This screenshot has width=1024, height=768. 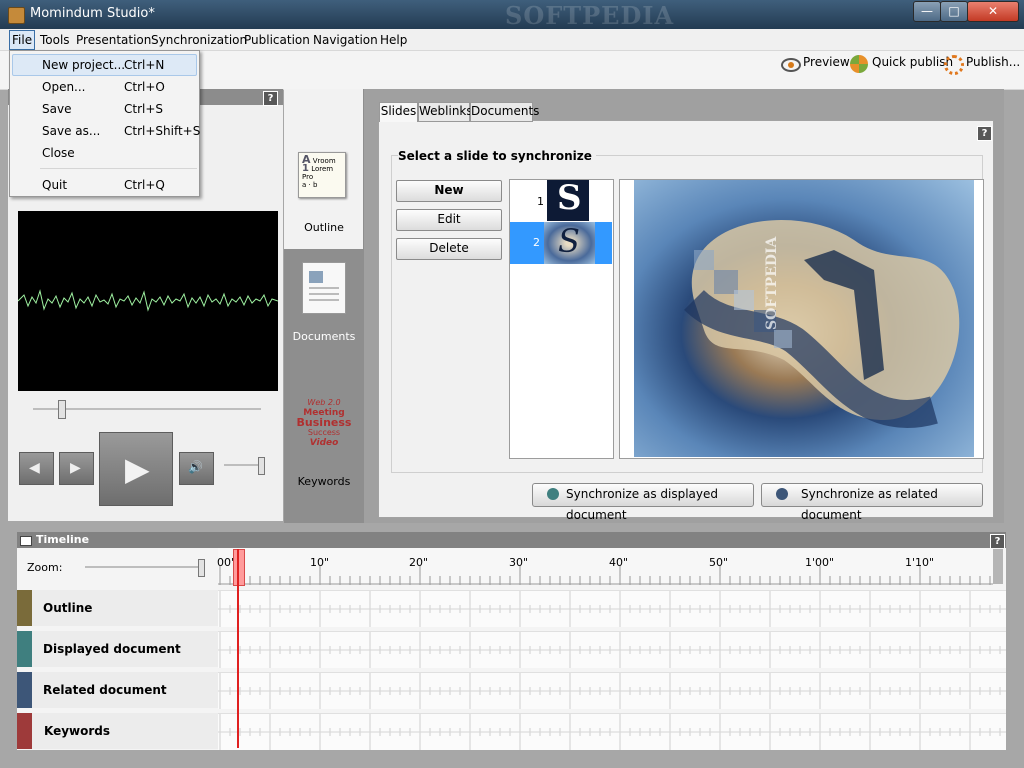 I want to click on tab-weblinks: Weblinks, so click(x=445, y=112).